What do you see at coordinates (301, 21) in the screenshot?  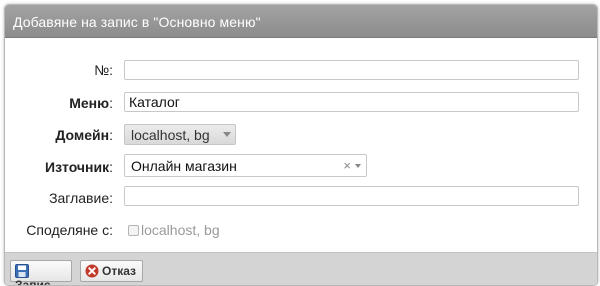 I see `dialog-titlebar: Добавяне на запис в "Основно меню"` at bounding box center [301, 21].